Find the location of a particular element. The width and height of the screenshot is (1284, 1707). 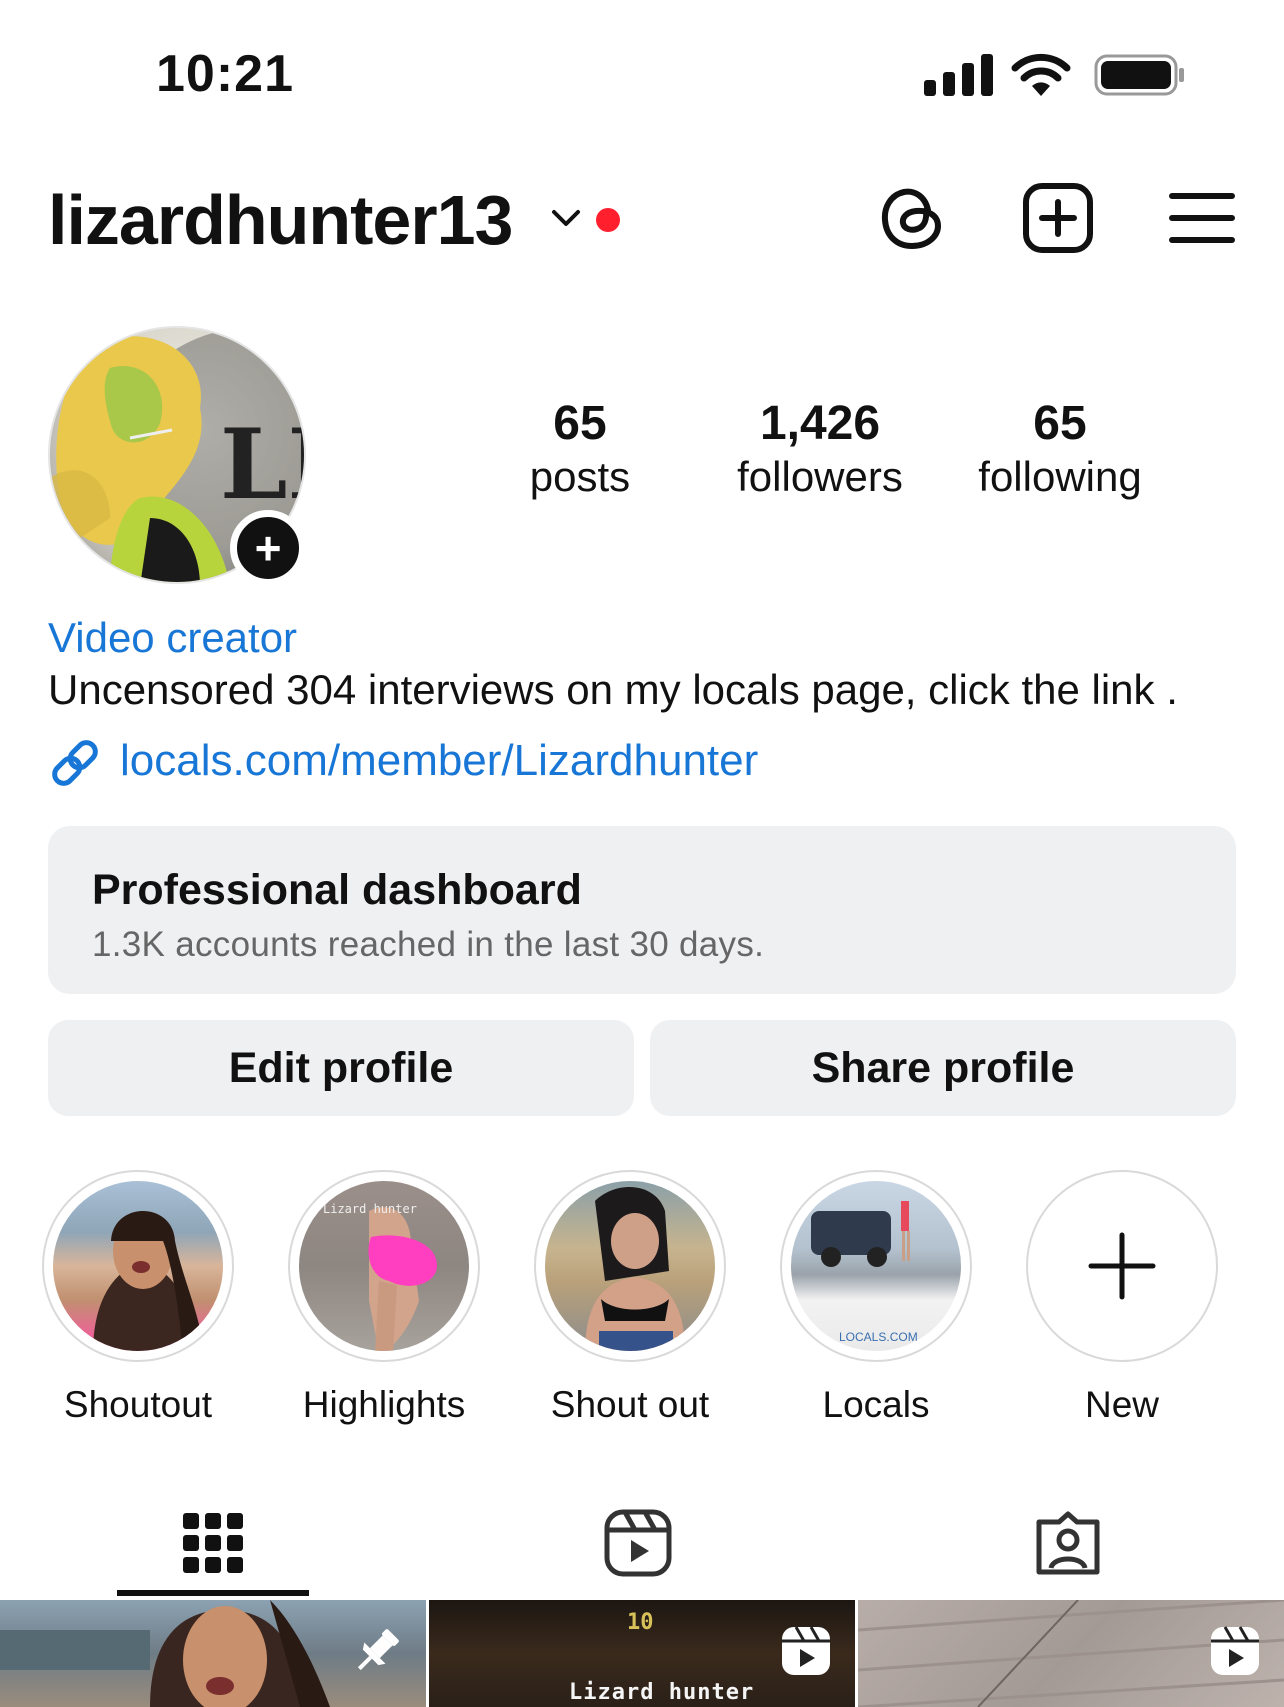

stat-label: following is located at coordinates (1060, 476).